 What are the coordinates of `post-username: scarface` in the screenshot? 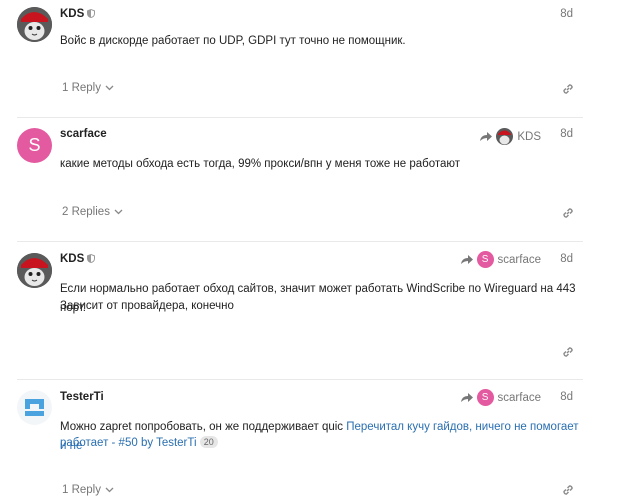 It's located at (83, 134).